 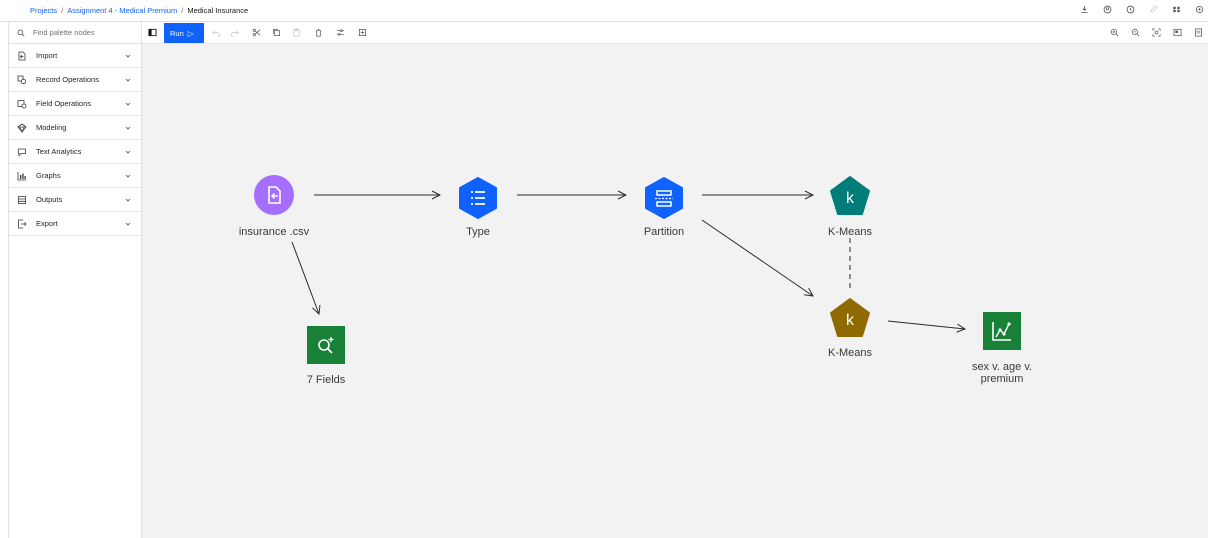 What do you see at coordinates (43, 10) in the screenshot?
I see `breadcrumb-projects: Projects` at bounding box center [43, 10].